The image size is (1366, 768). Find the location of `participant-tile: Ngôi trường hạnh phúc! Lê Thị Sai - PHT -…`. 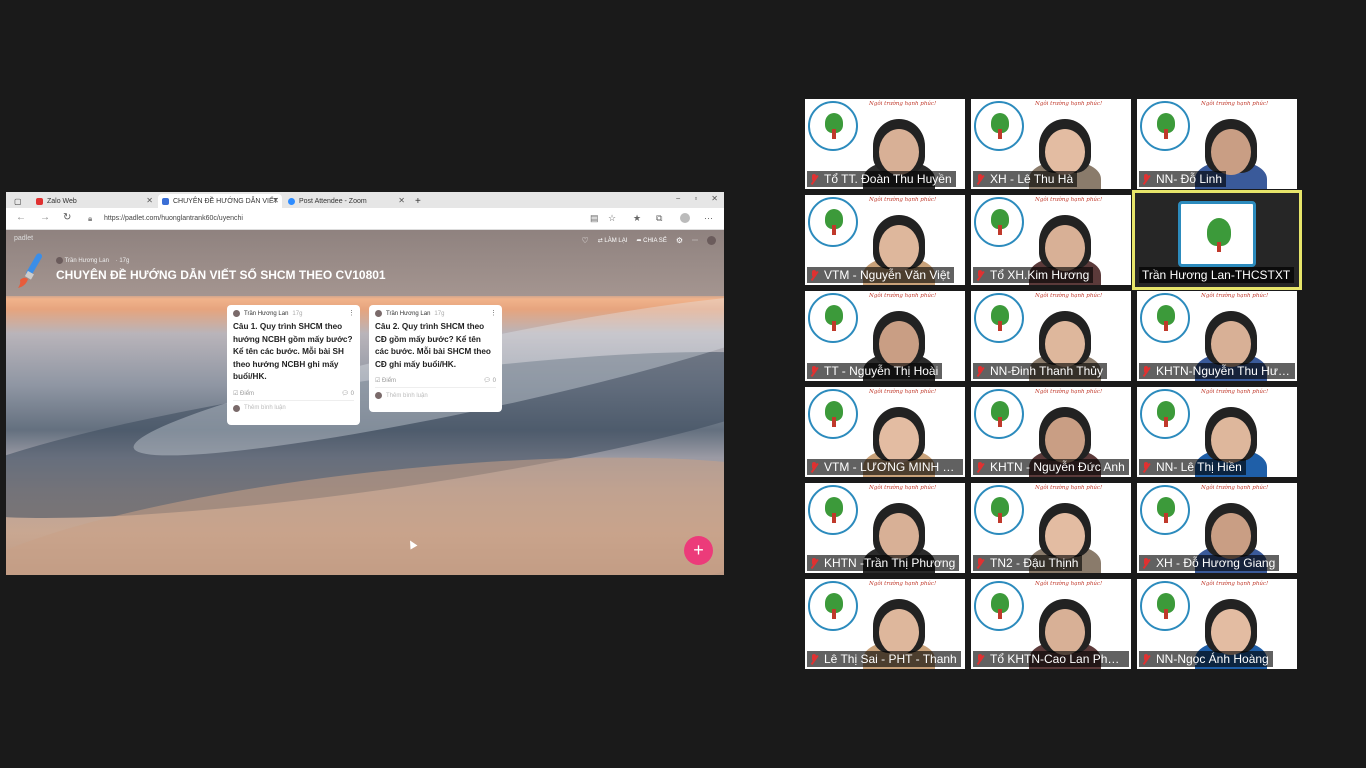

participant-tile: Ngôi trường hạnh phúc! Lê Thị Sai - PHT -… is located at coordinates (885, 624).